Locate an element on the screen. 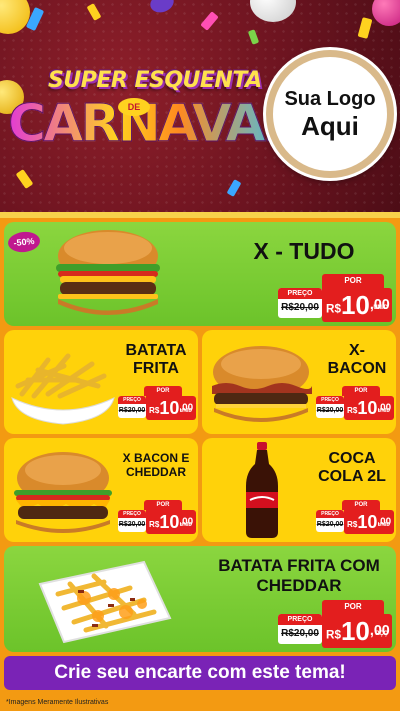 The image size is (400, 711). new-price: R$10,00 PÇÇ is located at coordinates (357, 631).